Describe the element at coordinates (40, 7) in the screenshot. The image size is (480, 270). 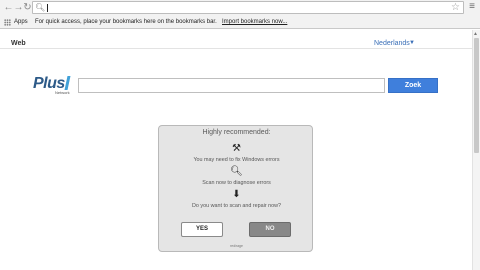
I see `search-icon: 🔍︎` at that location.